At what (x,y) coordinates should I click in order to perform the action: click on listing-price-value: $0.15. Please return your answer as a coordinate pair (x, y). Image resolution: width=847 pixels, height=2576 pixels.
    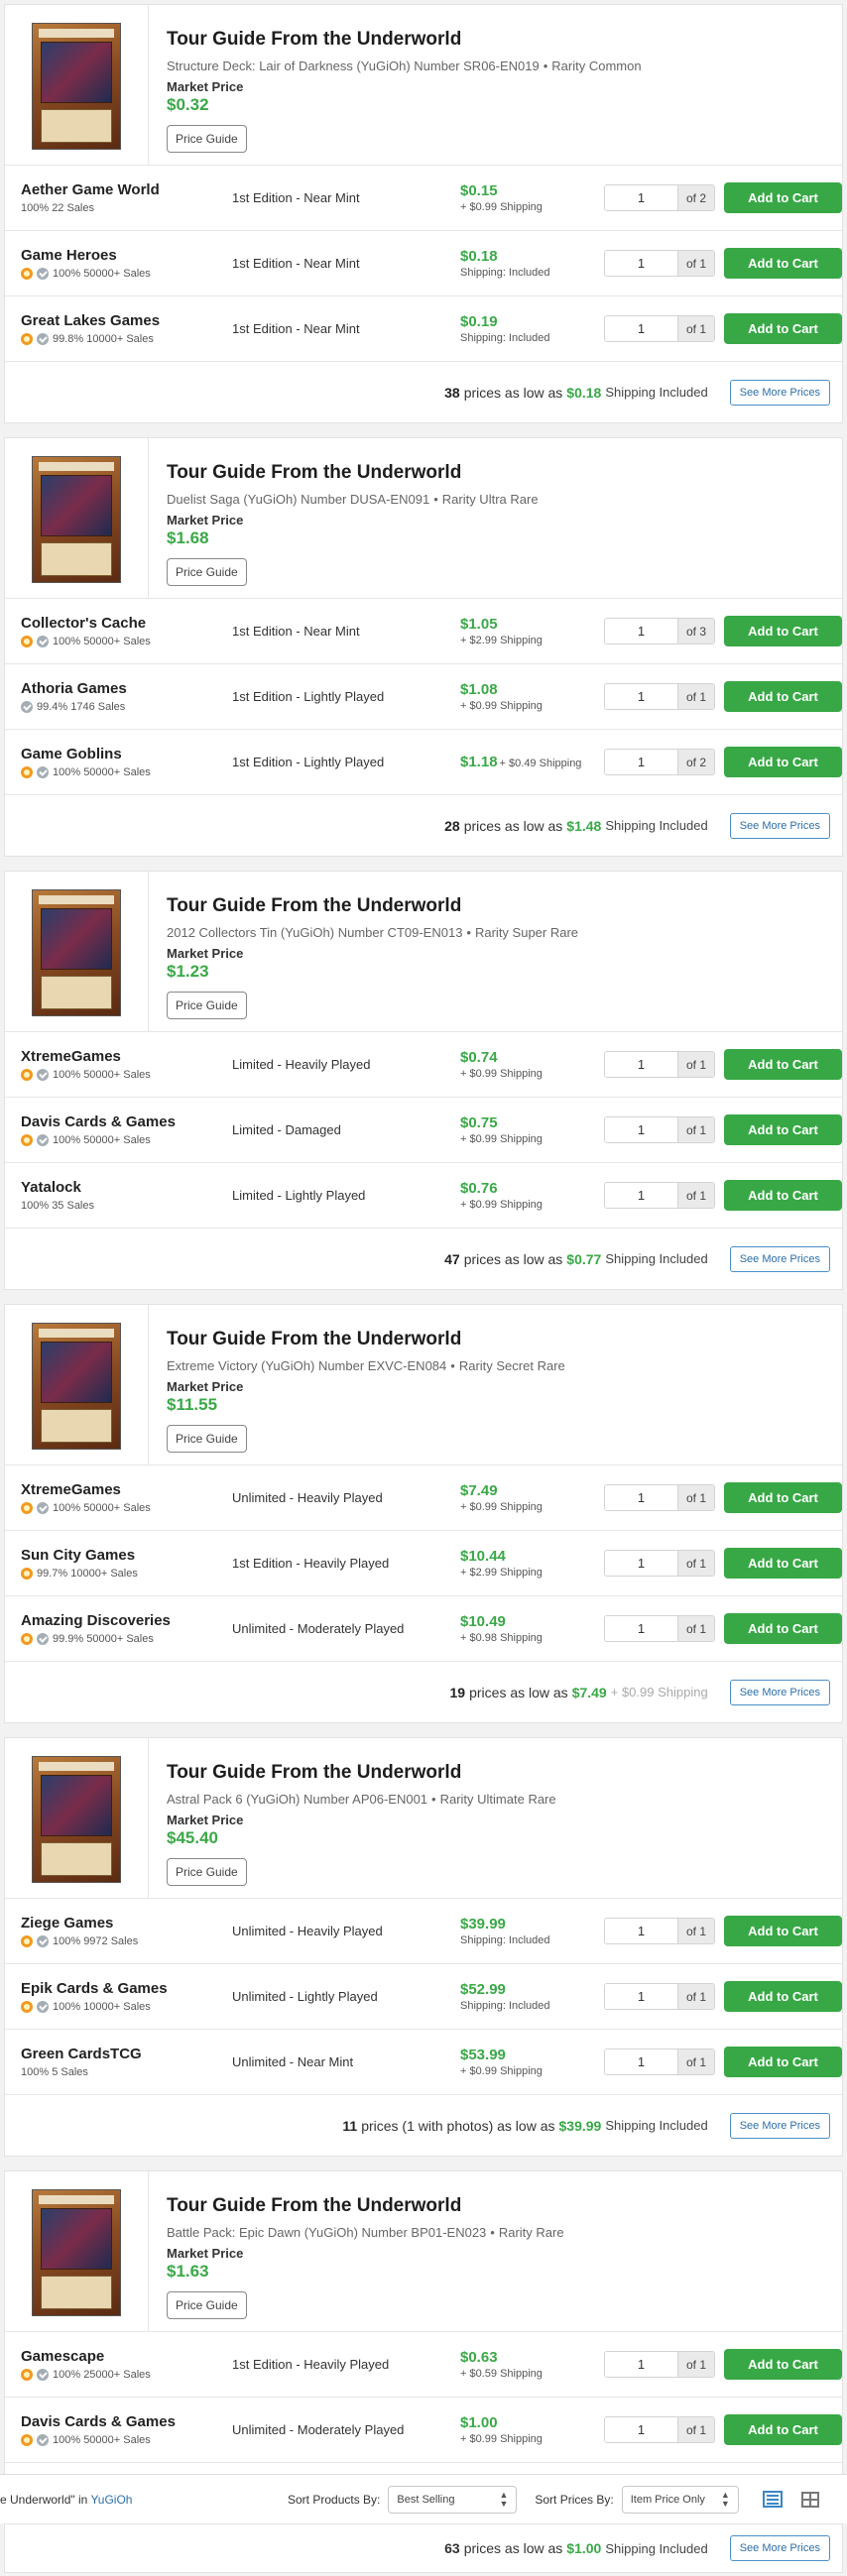
    Looking at the image, I should click on (479, 191).